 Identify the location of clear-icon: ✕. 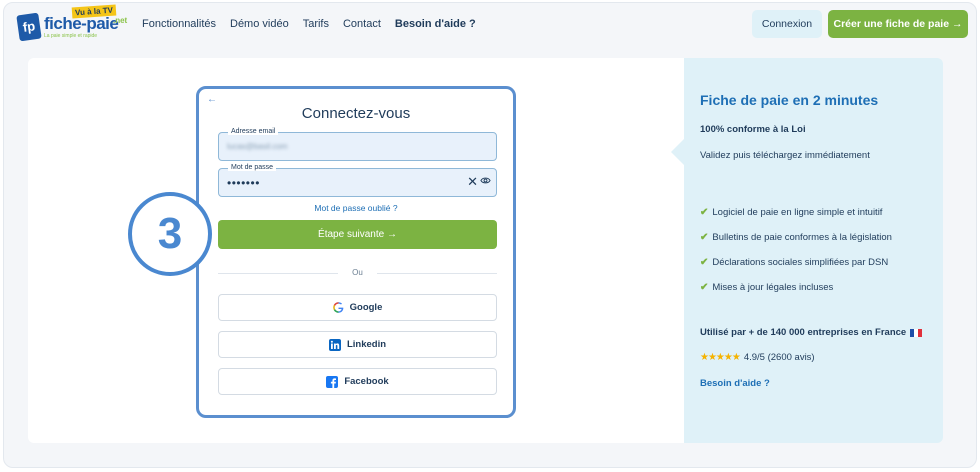
(472, 182).